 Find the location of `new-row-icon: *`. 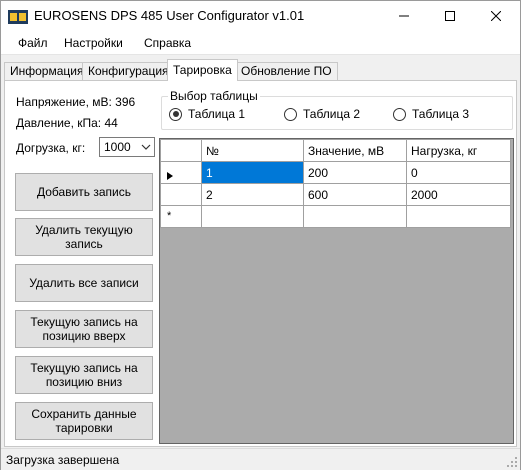

new-row-icon: * is located at coordinates (169, 216).